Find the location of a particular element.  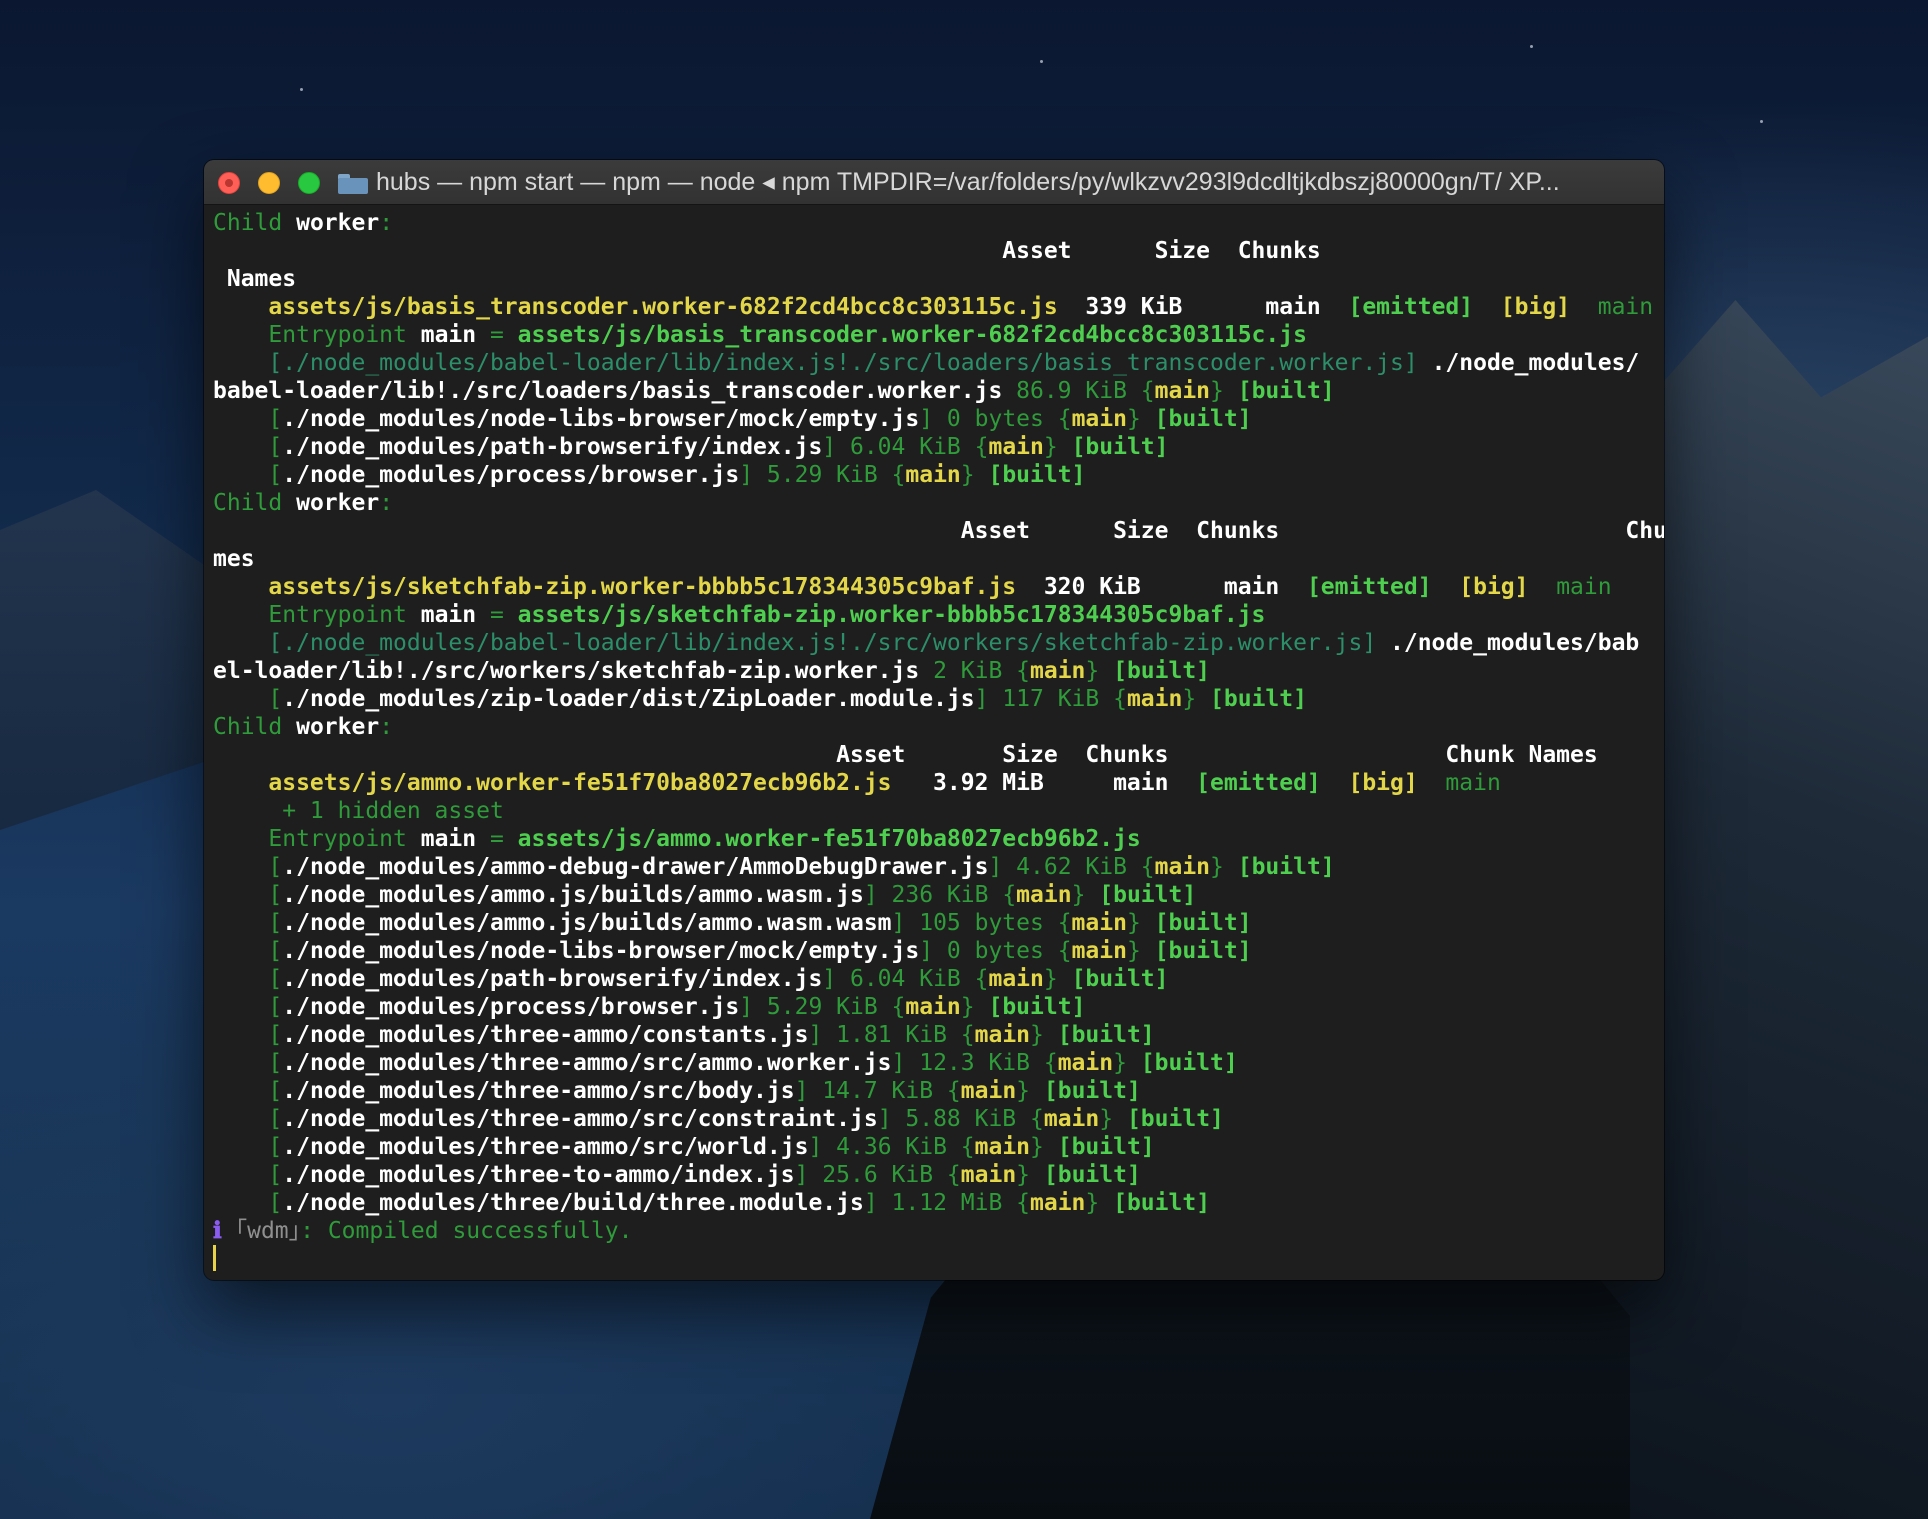

terminal-text: ℹ is located at coordinates (217, 1231).